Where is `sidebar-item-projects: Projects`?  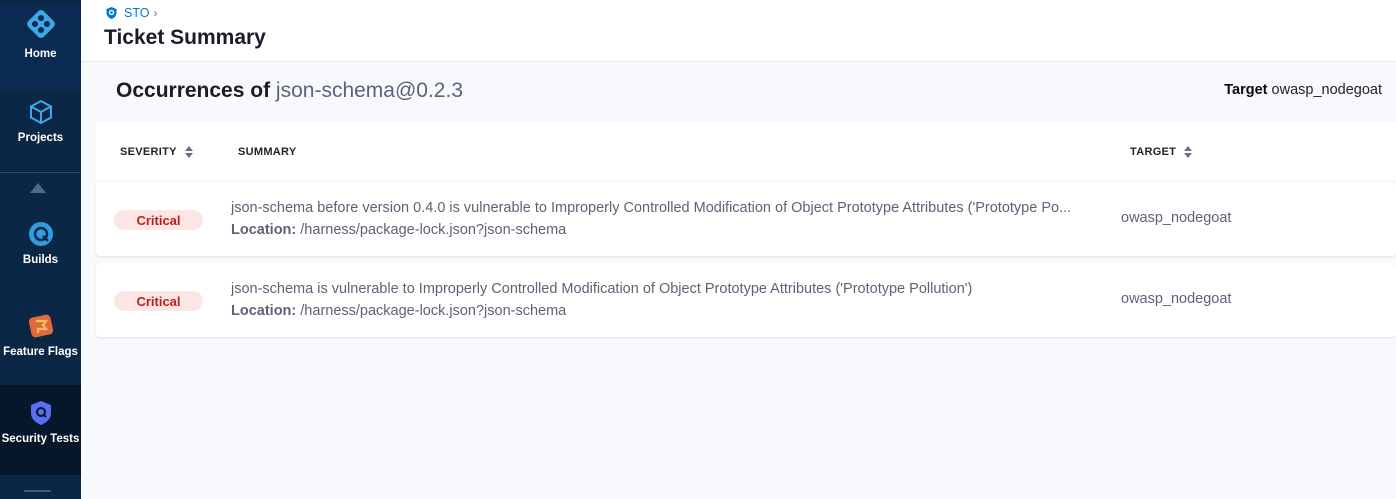 sidebar-item-projects: Projects is located at coordinates (40, 134).